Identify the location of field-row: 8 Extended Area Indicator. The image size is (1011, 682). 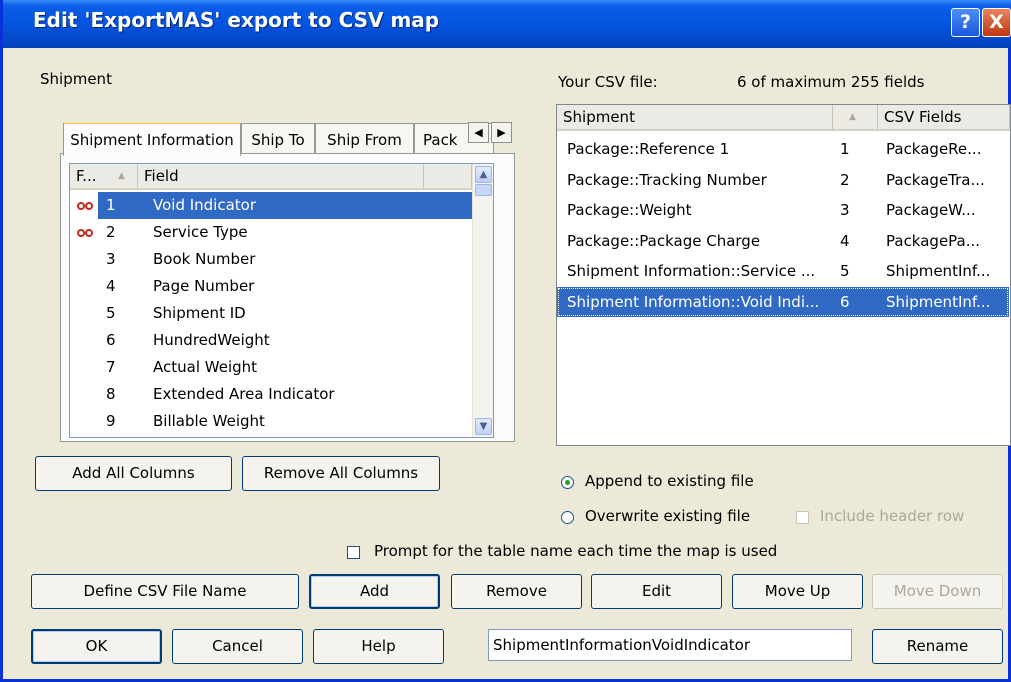
(271, 394).